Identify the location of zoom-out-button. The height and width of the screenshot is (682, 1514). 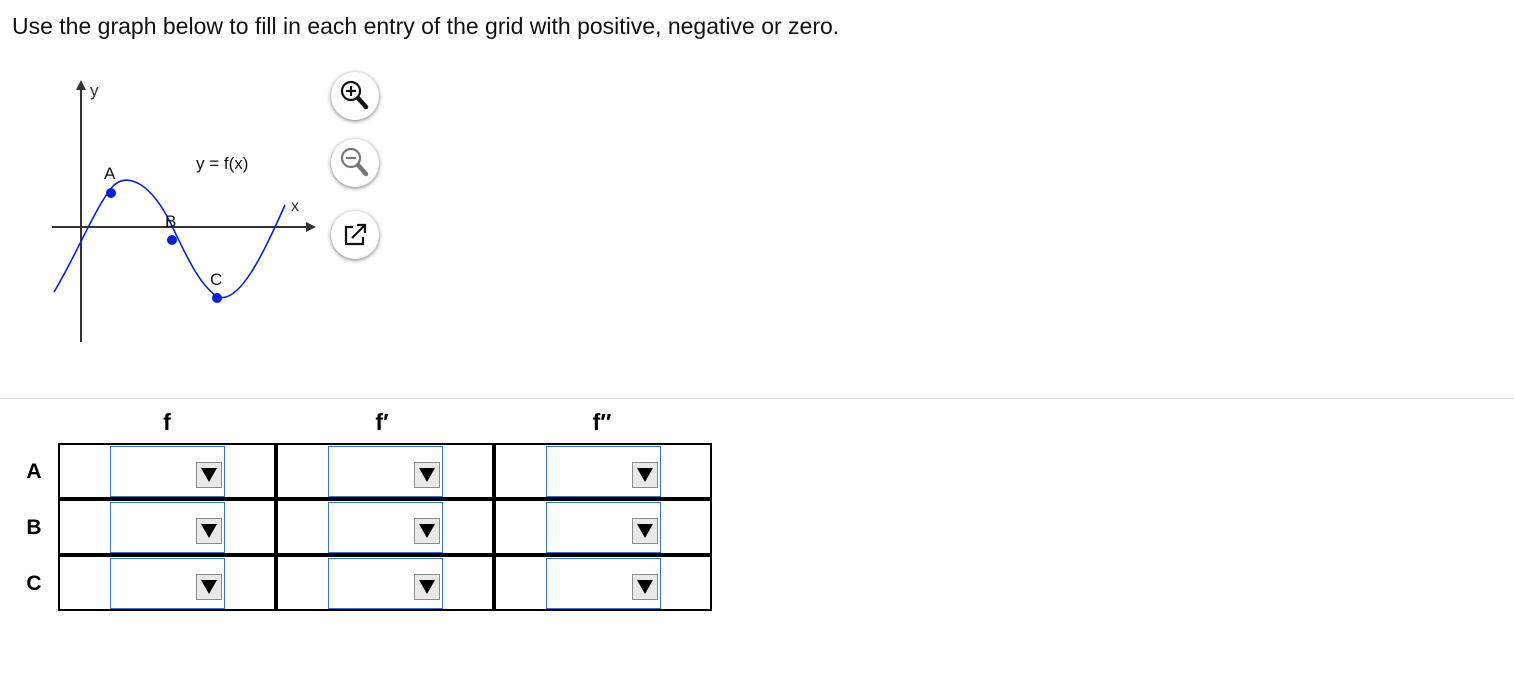
(355, 163).